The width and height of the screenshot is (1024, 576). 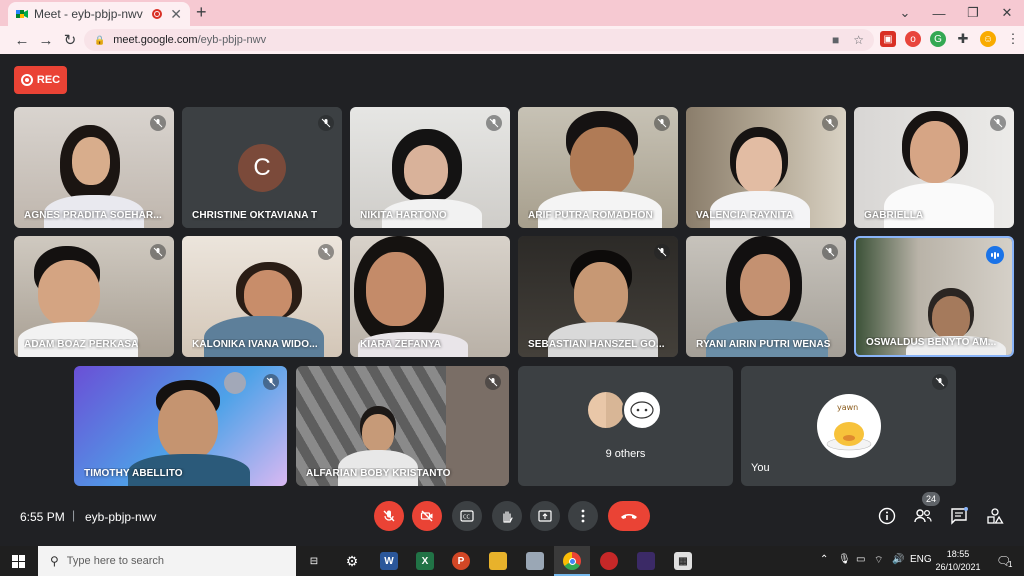 What do you see at coordinates (931, 499) in the screenshot?
I see `participant-count-badge: 24` at bounding box center [931, 499].